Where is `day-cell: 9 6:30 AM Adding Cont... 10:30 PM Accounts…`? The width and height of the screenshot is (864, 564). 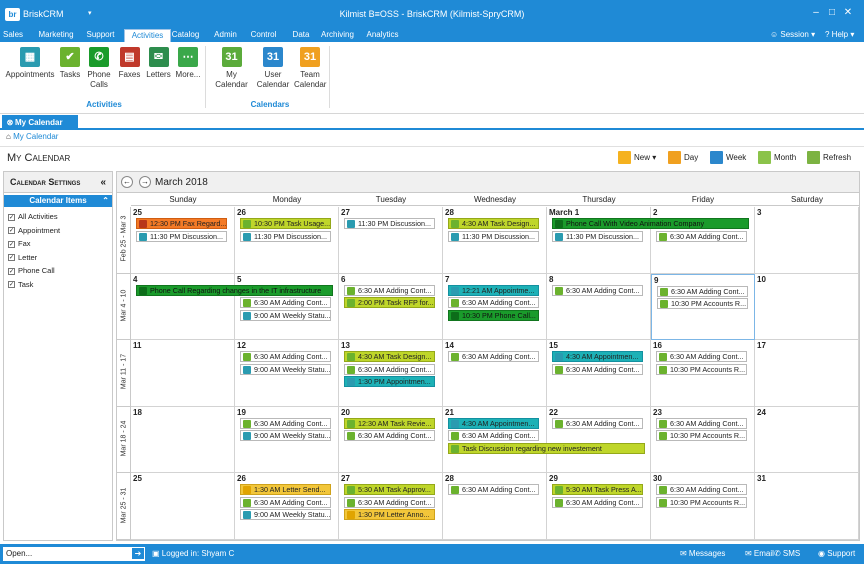 day-cell: 9 6:30 AM Adding Cont... 10:30 PM Accounts… is located at coordinates (703, 307).